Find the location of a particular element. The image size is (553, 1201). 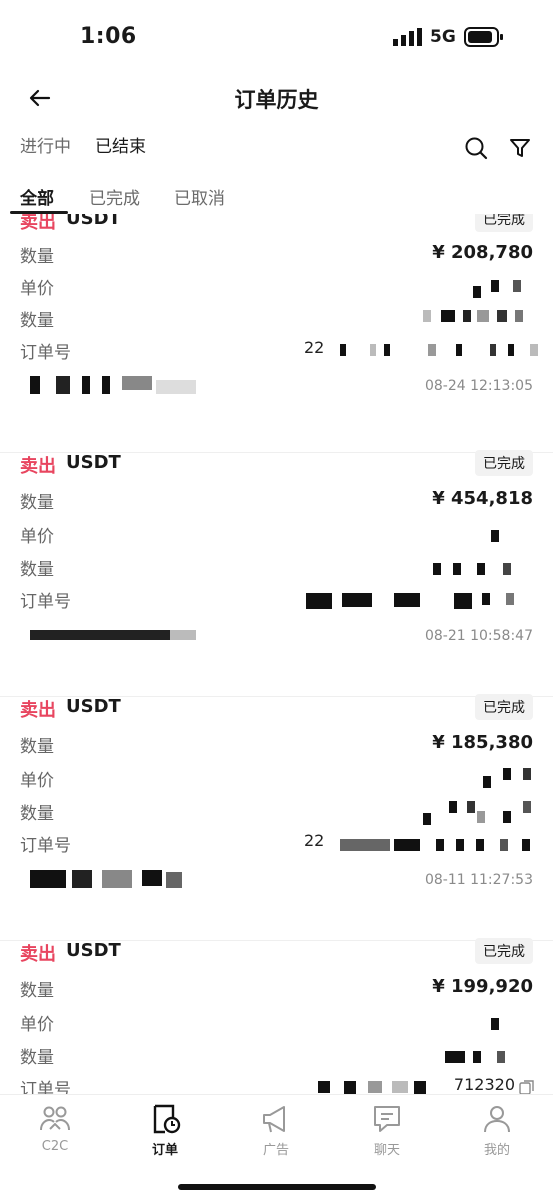

home-indicator is located at coordinates (277, 1187).